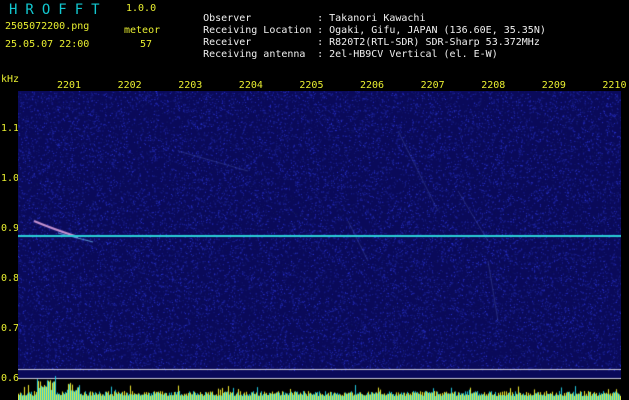  I want to click on y-tick-label: 0.9, so click(10, 228).